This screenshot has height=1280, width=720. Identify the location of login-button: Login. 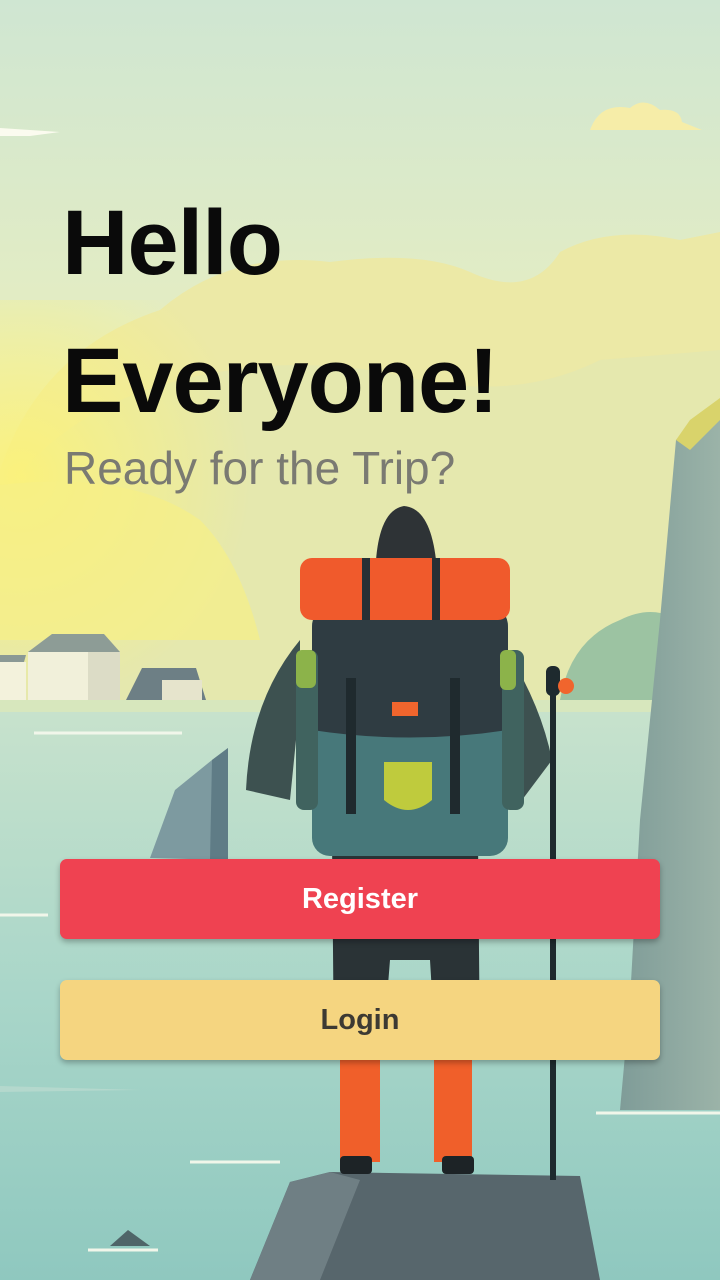
(360, 1020).